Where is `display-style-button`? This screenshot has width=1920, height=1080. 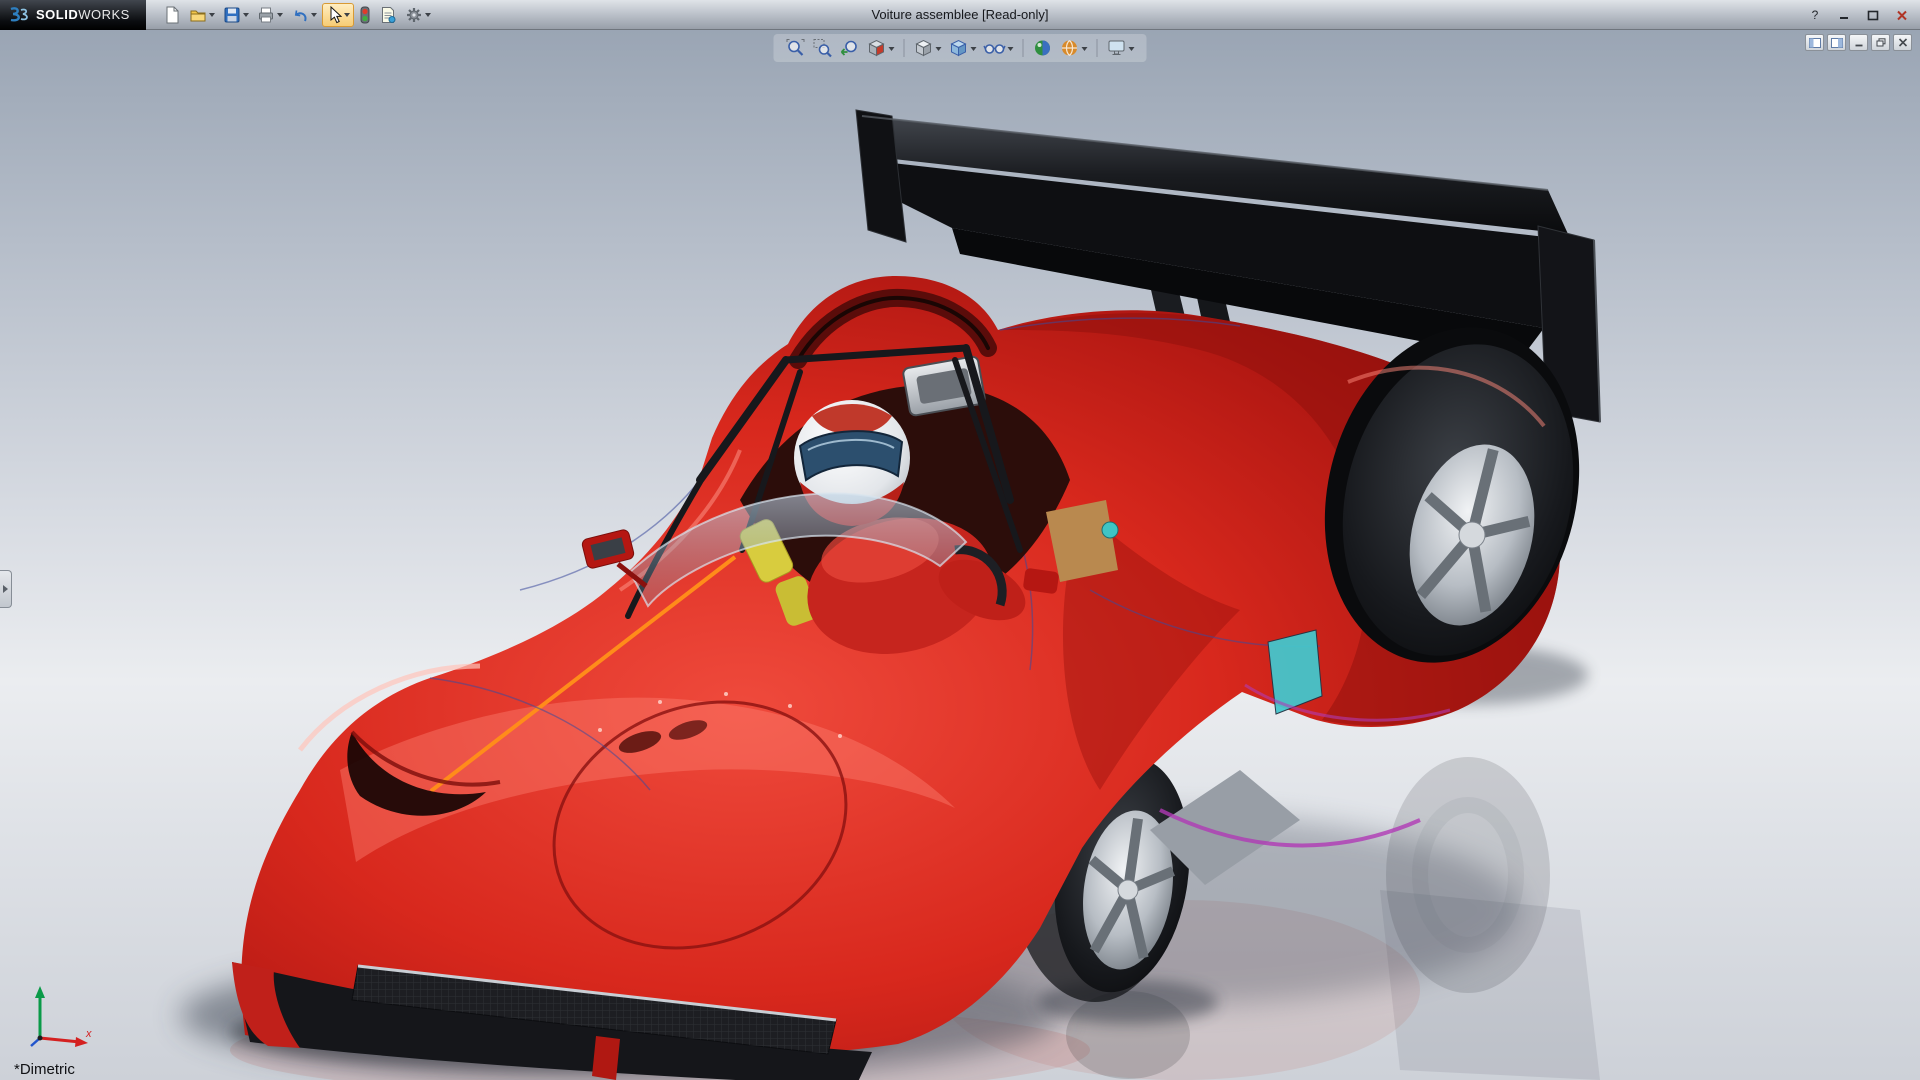
display-style-button is located at coordinates (963, 48).